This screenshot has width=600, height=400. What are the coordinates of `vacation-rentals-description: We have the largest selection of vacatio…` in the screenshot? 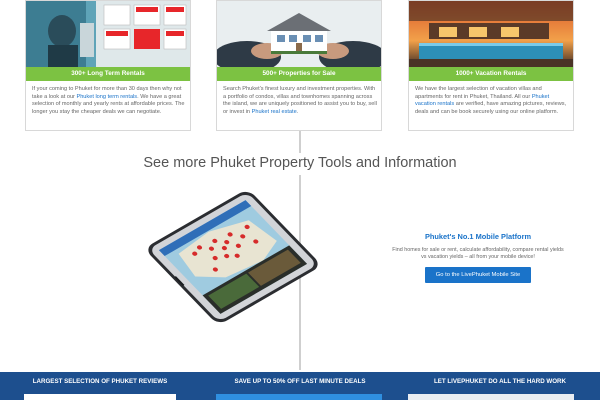 It's located at (492, 101).